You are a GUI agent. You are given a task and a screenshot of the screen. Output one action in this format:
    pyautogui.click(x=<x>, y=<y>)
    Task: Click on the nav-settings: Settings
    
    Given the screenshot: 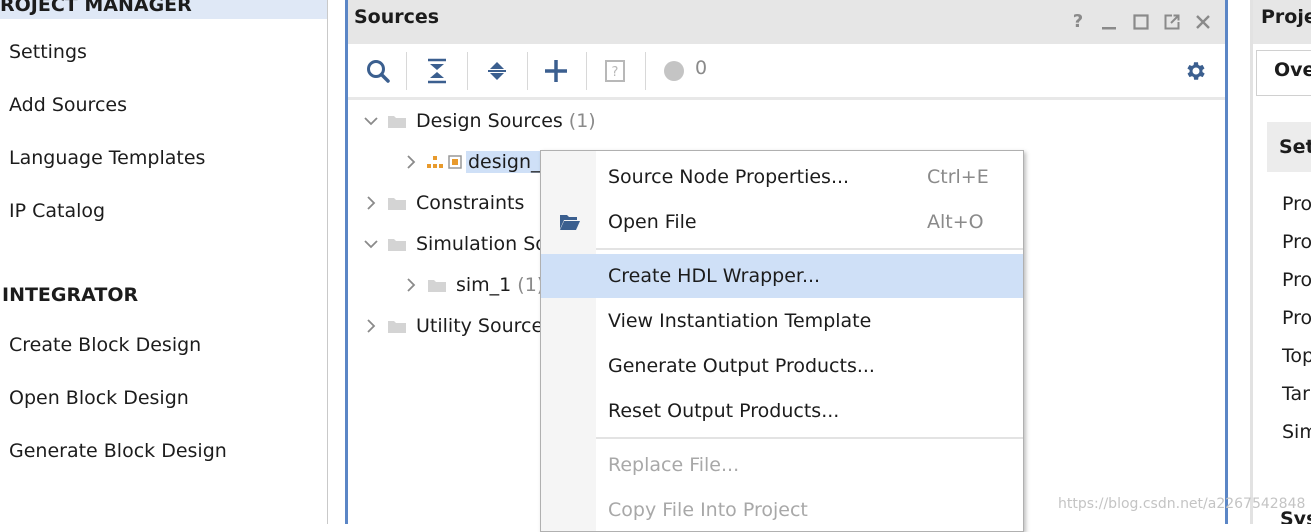 What is the action you would take?
    pyautogui.click(x=48, y=52)
    